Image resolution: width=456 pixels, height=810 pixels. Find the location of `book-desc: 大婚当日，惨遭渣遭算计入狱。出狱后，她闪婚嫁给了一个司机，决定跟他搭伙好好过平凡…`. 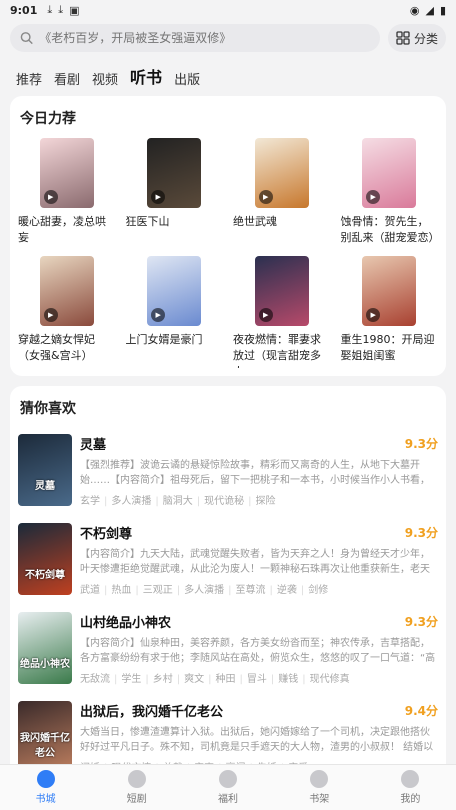

book-desc: 大婚当日，惨遭渣遭算计入狱。出狱后，她闪婚嫁给了一个司机，决定跟他搭伙好好过平凡… is located at coordinates (257, 740).